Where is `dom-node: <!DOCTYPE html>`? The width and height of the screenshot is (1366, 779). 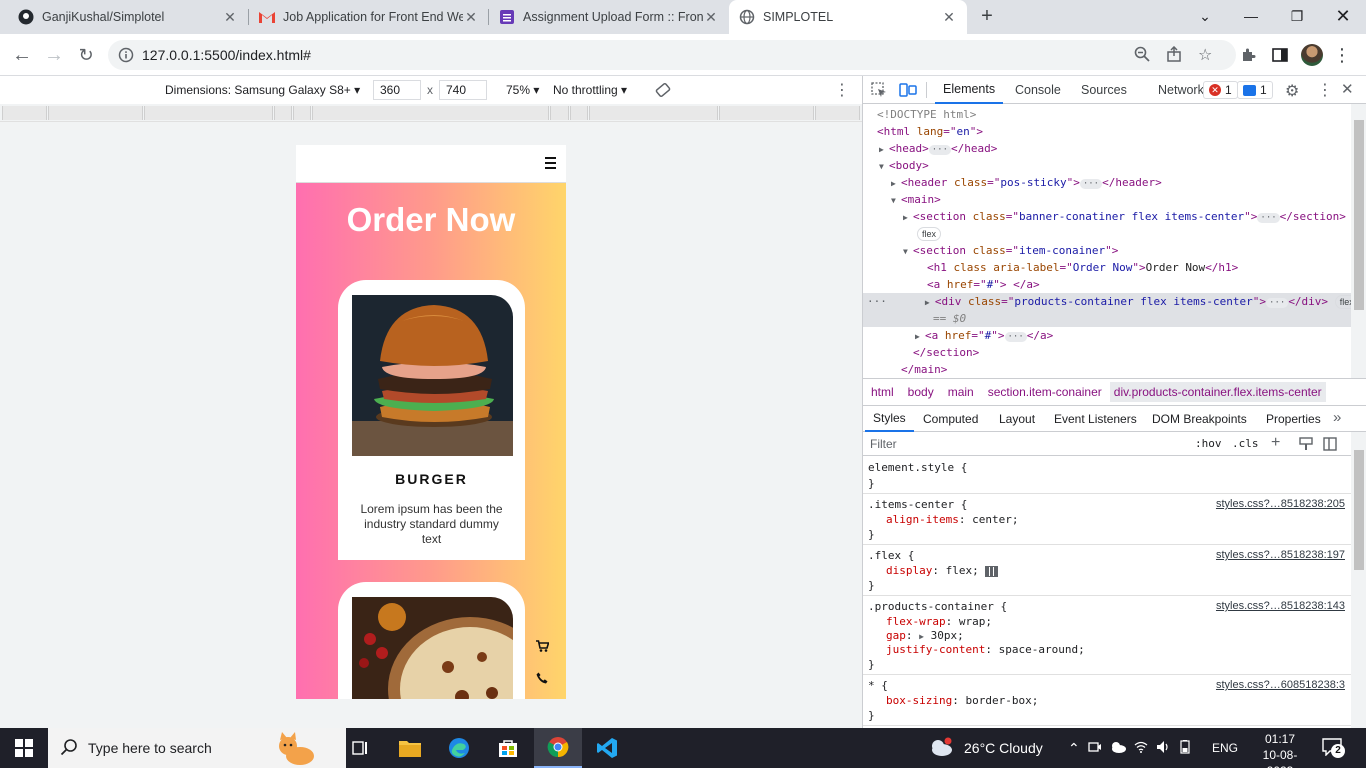
dom-node: <!DOCTYPE html> is located at coordinates (1107, 114).